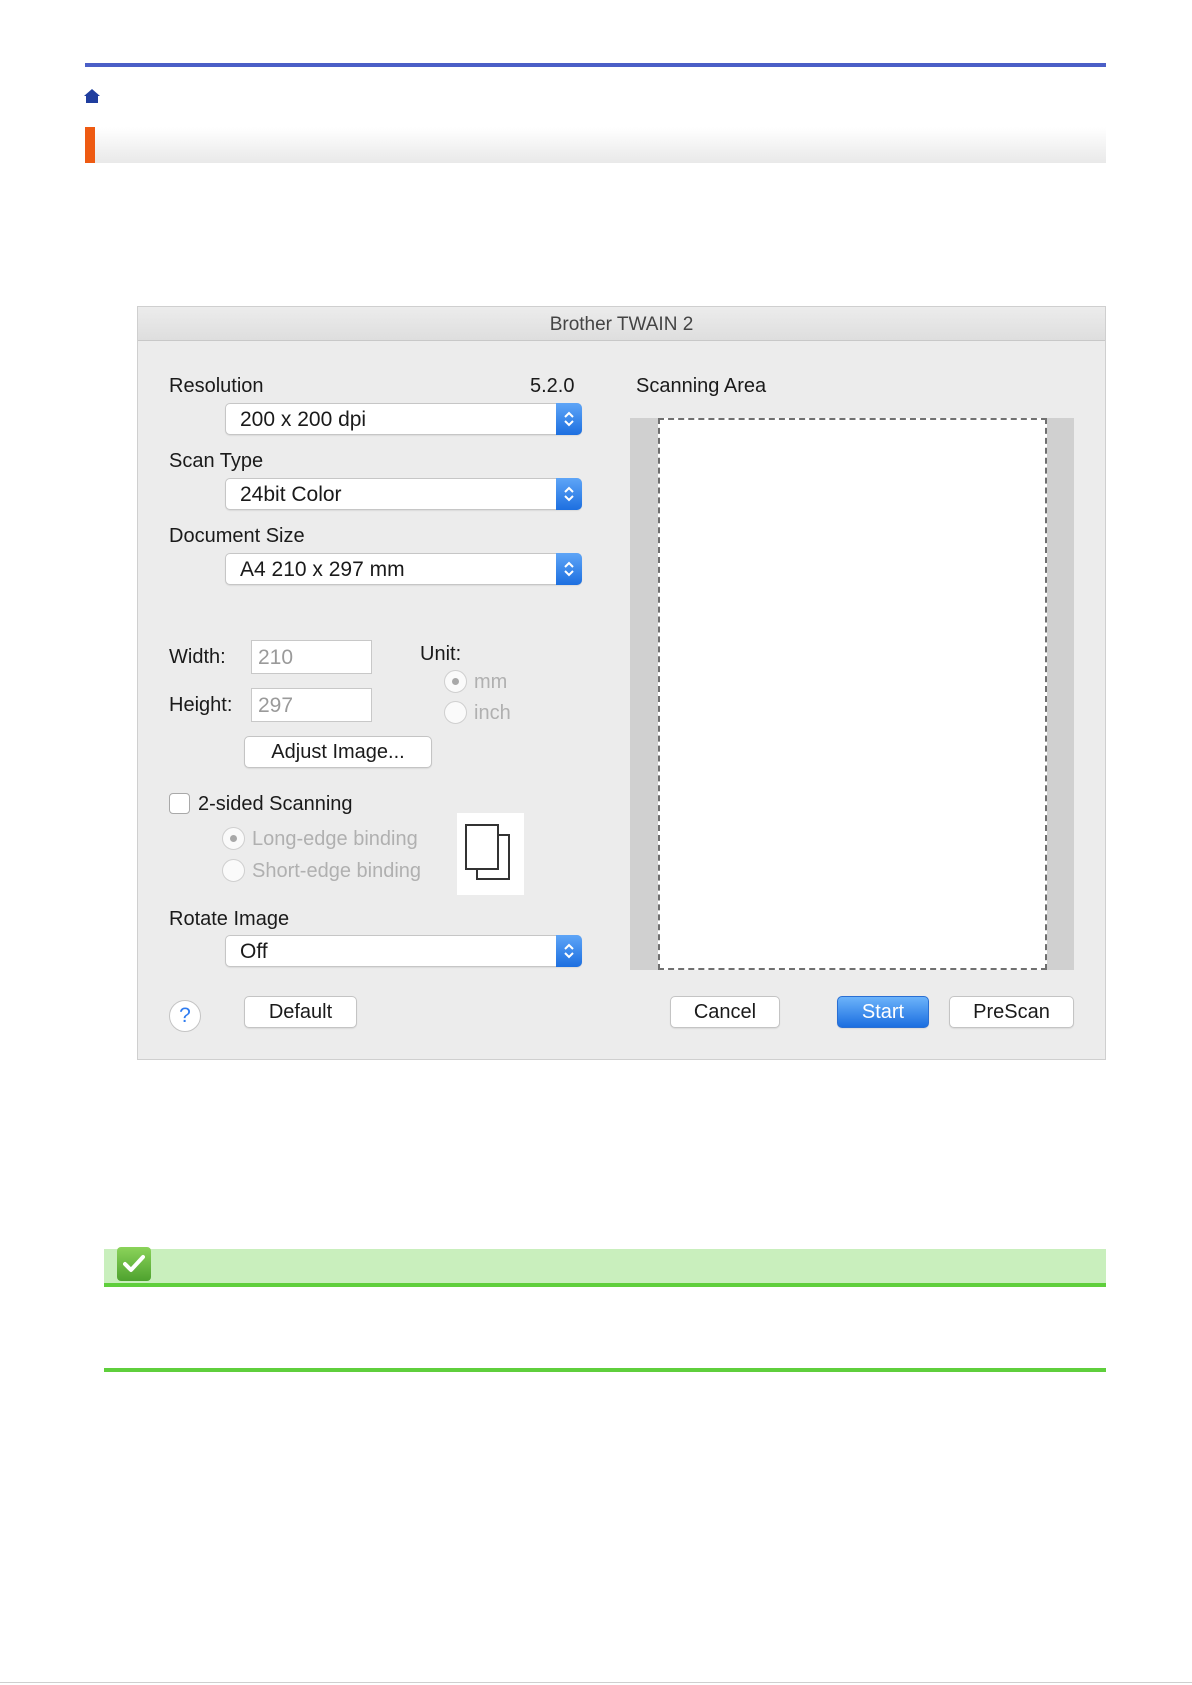 Image resolution: width=1192 pixels, height=1685 pixels. Describe the element at coordinates (701, 386) in the screenshot. I see `scanning-area-label: Scanning Area` at that location.